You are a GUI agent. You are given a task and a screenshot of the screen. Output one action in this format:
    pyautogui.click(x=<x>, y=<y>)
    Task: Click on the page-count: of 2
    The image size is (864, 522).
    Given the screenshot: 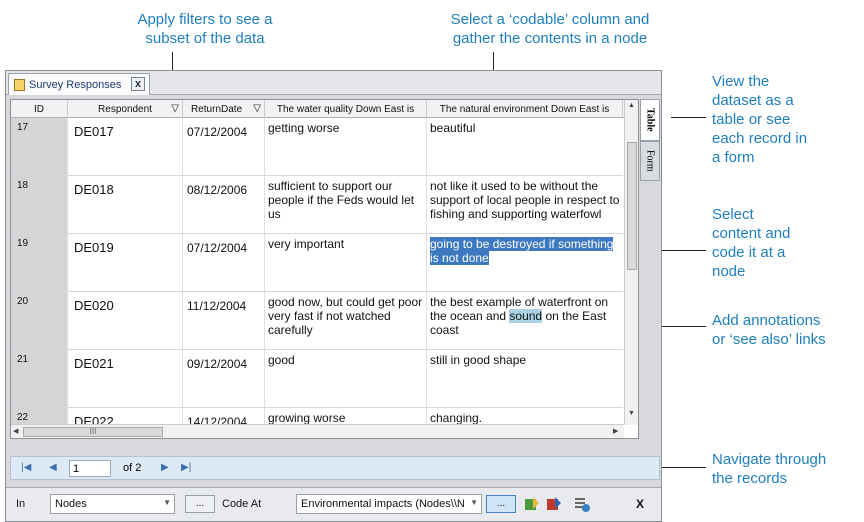 What is the action you would take?
    pyautogui.click(x=132, y=468)
    